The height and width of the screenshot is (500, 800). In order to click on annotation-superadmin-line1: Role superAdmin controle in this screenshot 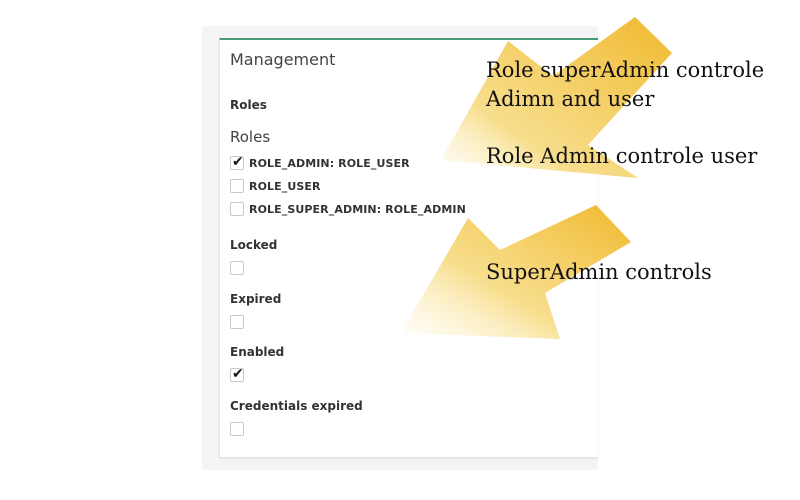, I will do `click(625, 70)`.